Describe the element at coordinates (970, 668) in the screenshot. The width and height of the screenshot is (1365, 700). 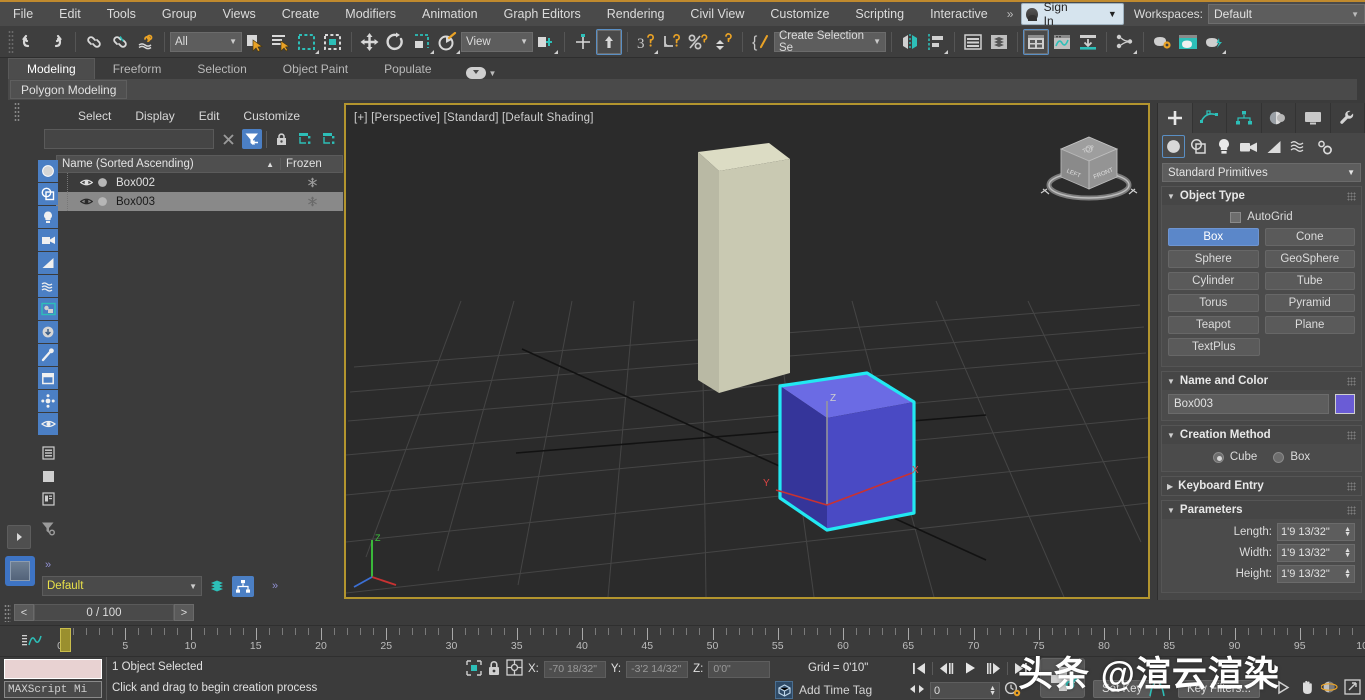
I see `play-animation-button` at that location.